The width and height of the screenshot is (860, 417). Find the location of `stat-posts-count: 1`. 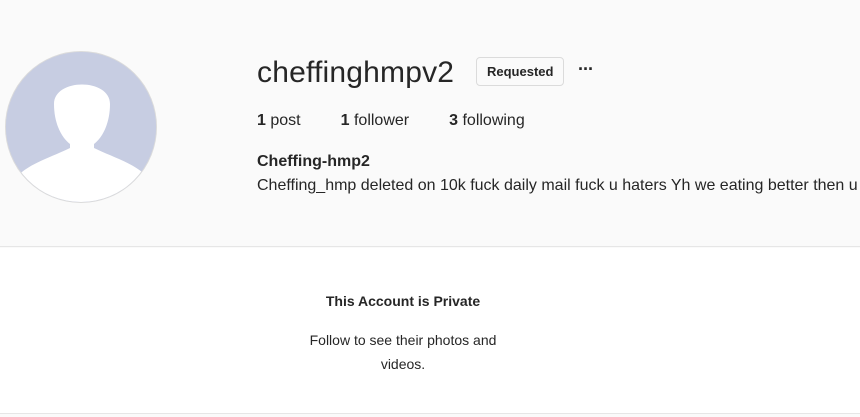

stat-posts-count: 1 is located at coordinates (261, 120).